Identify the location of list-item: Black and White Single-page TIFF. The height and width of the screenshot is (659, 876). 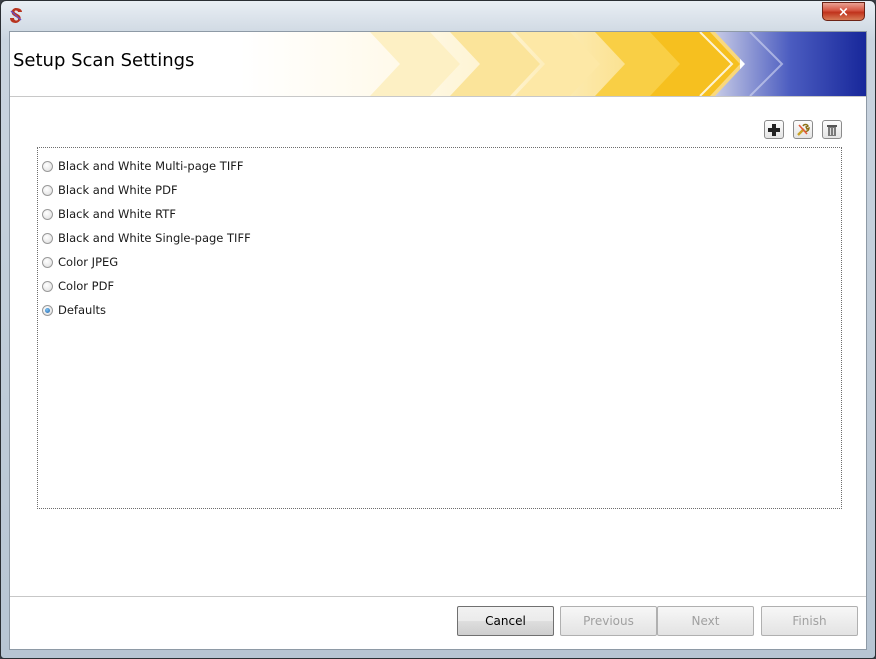
(439, 238).